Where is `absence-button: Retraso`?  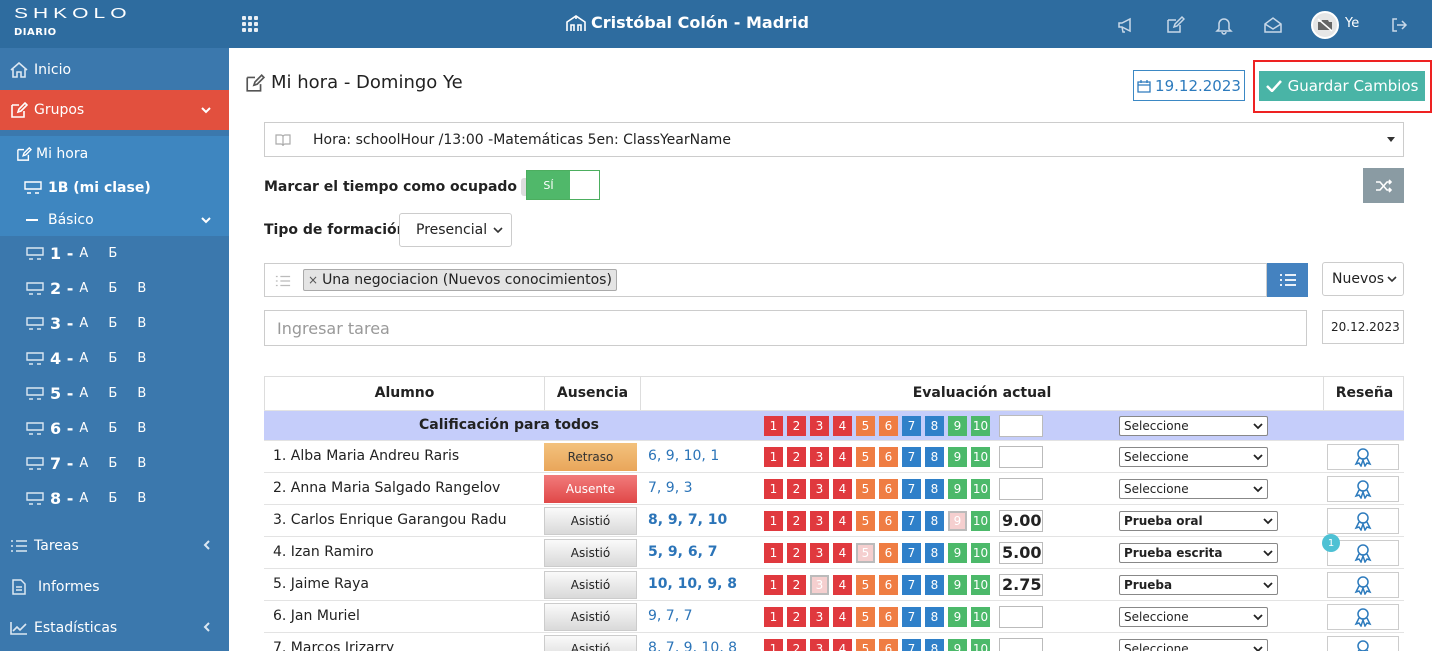
absence-button: Retraso is located at coordinates (590, 457).